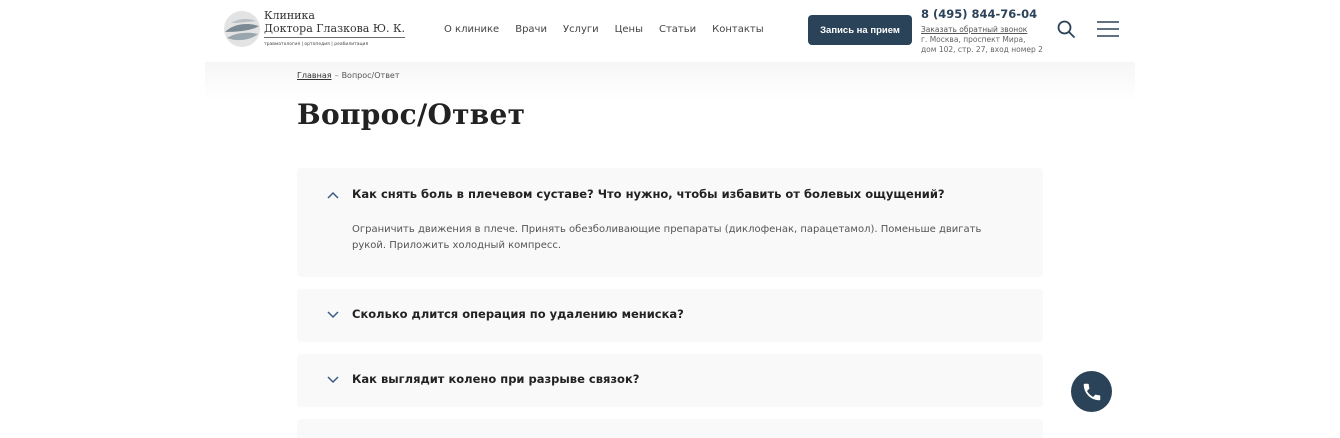 This screenshot has height=438, width=1340. Describe the element at coordinates (370, 75) in the screenshot. I see `breadcrumb-current: Вопрос/Ответ` at that location.